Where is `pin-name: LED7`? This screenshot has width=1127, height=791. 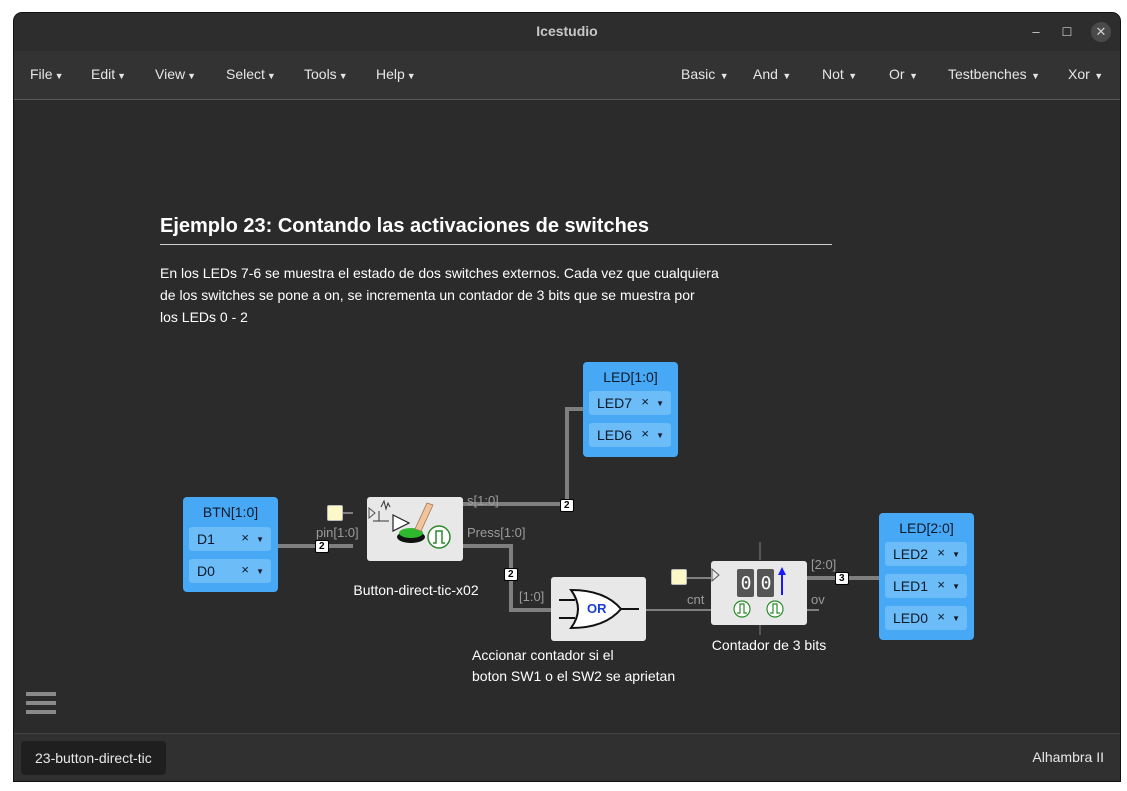 pin-name: LED7 is located at coordinates (615, 403).